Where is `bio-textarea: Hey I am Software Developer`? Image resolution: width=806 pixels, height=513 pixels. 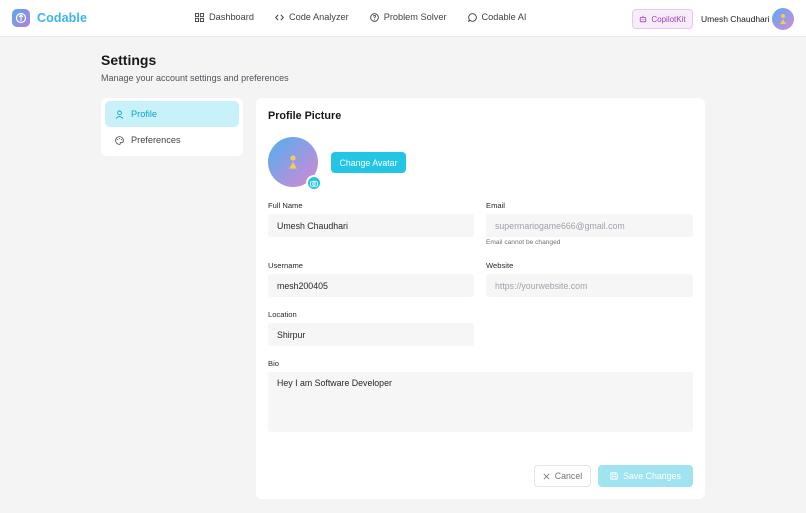
bio-textarea: Hey I am Software Developer is located at coordinates (480, 402).